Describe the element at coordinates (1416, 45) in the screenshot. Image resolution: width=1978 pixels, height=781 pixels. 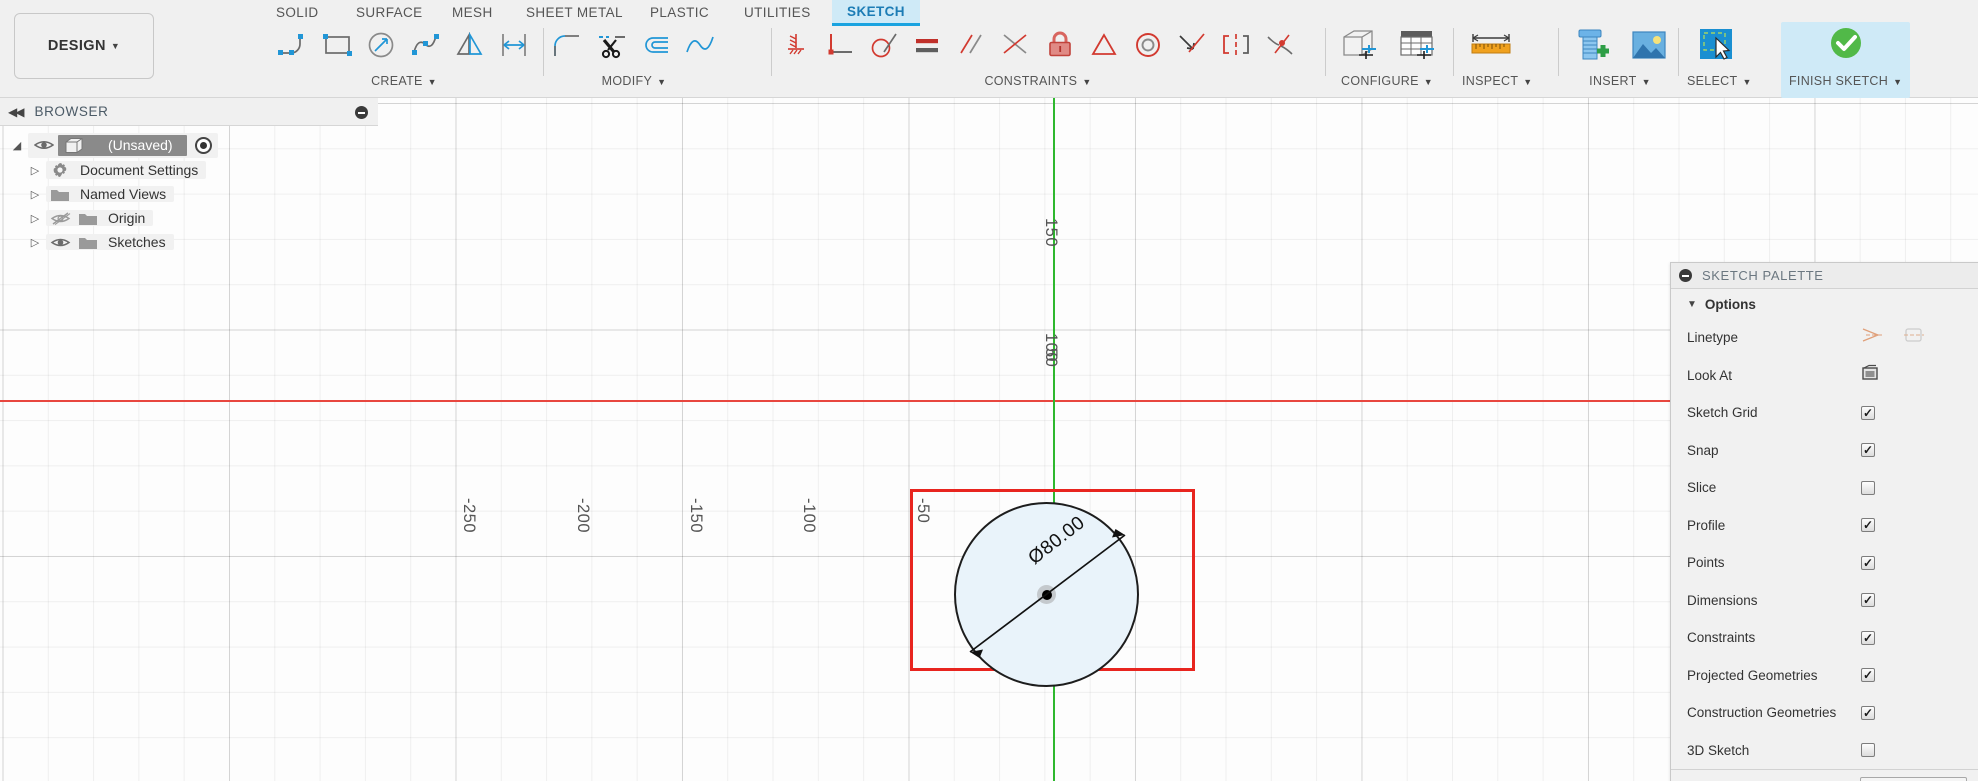
I see `configure-table-icon` at that location.